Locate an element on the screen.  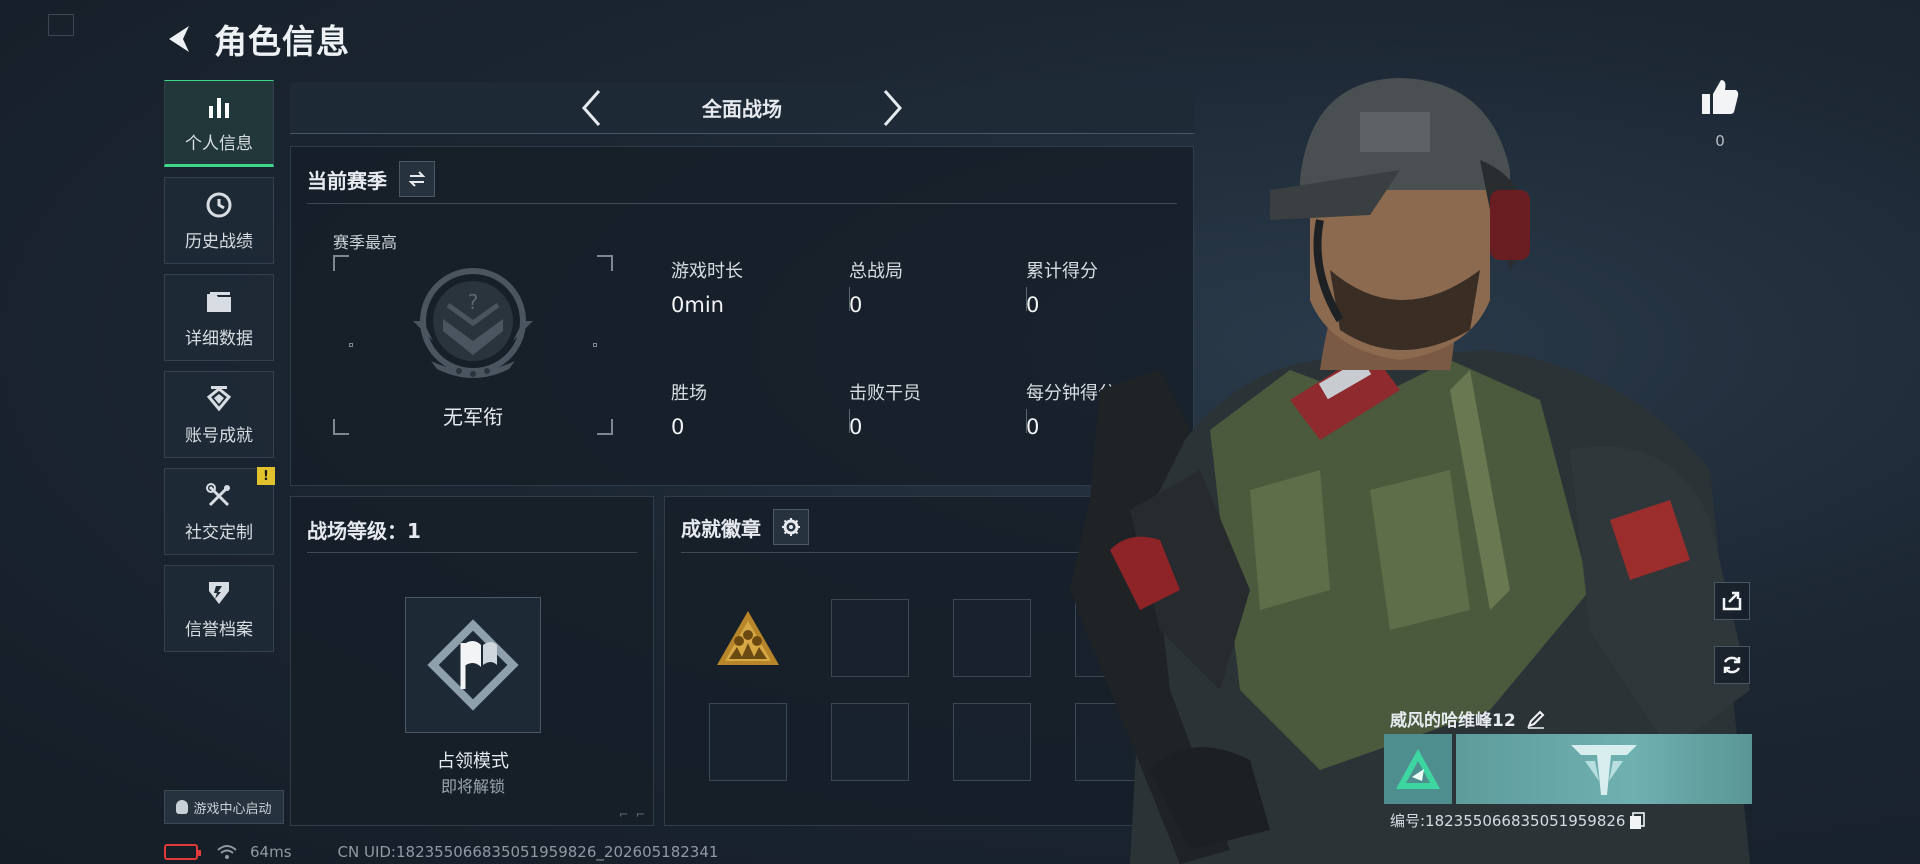
nav-item-label: 历史战绩 is located at coordinates (219, 242).